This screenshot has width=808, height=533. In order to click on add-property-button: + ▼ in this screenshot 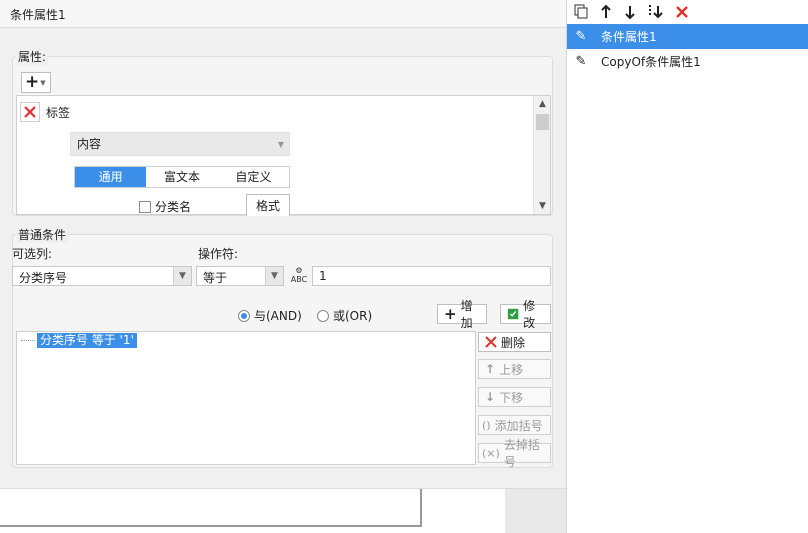, I will do `click(36, 82)`.